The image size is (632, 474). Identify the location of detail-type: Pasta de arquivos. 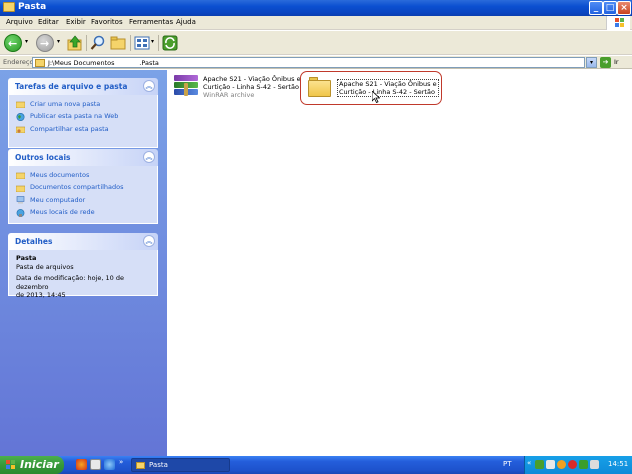
(45, 266).